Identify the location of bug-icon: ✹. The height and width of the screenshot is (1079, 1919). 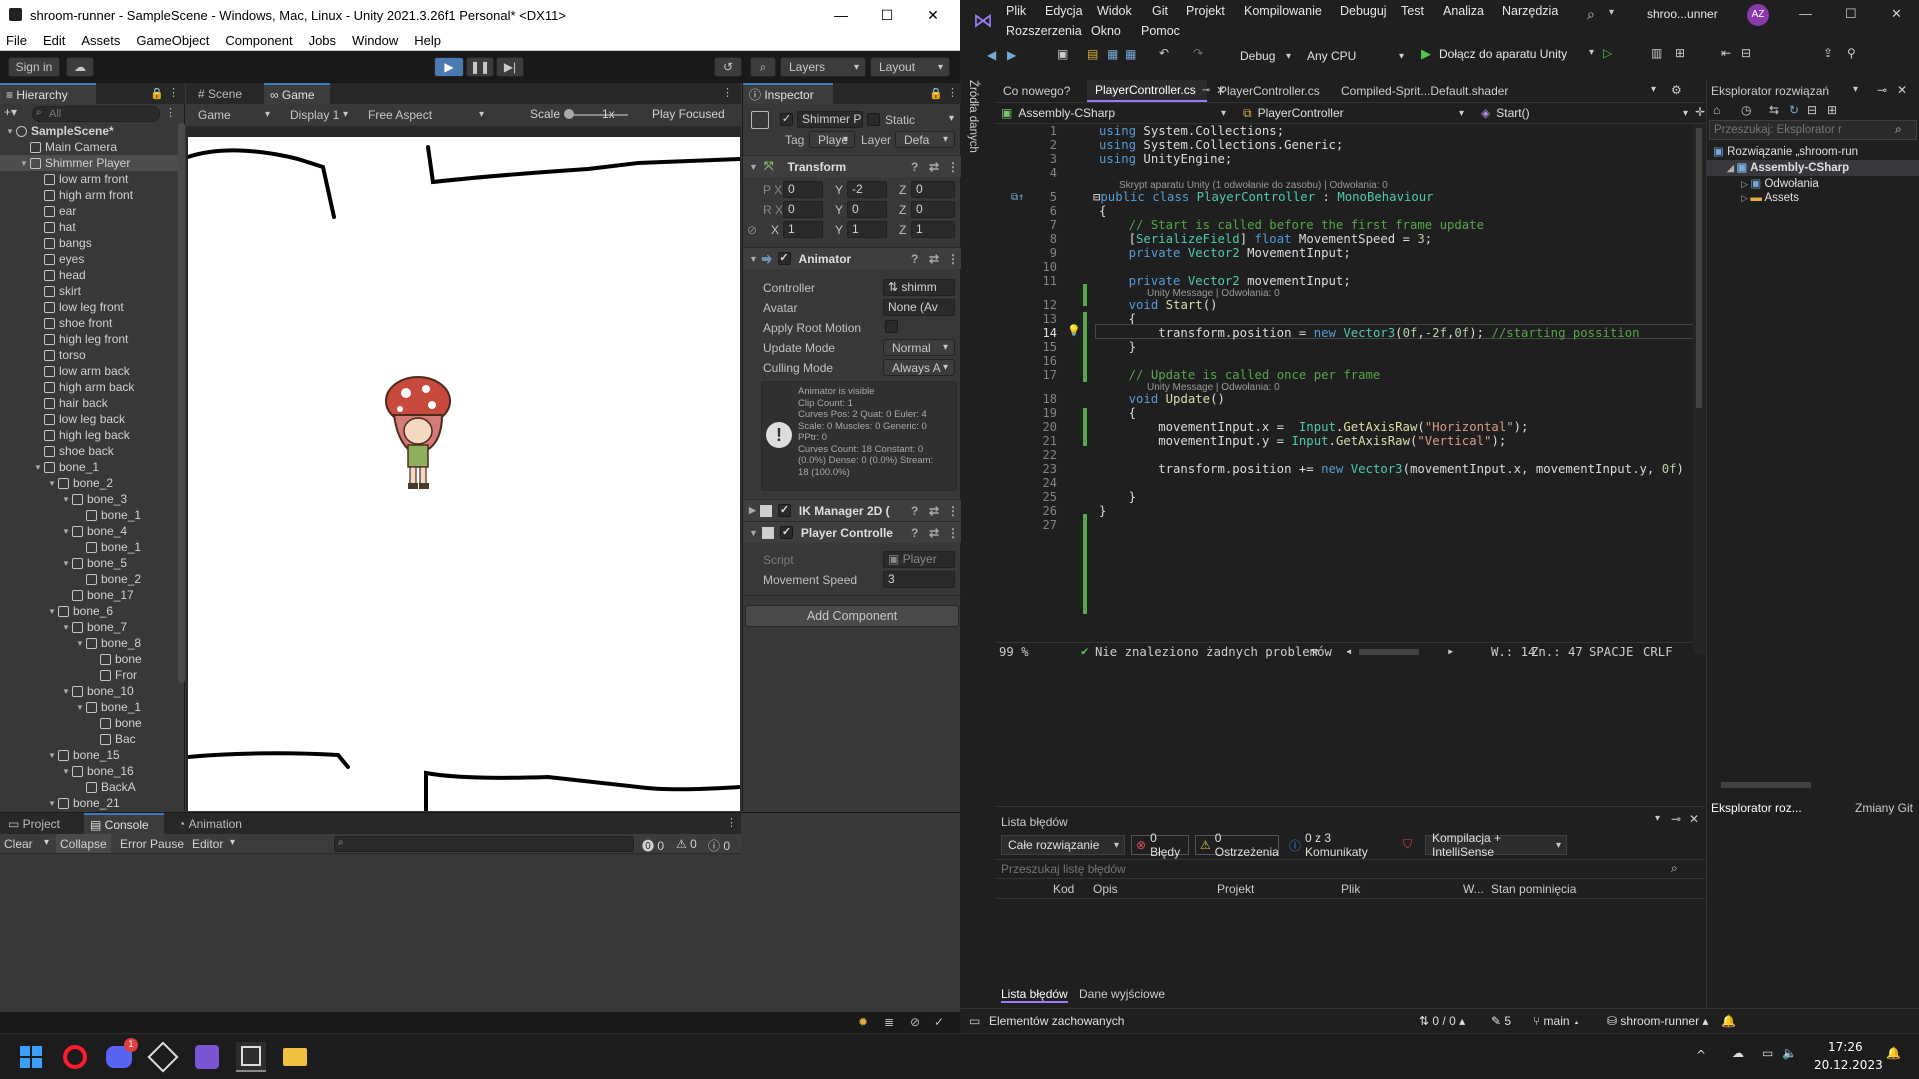
(863, 1022).